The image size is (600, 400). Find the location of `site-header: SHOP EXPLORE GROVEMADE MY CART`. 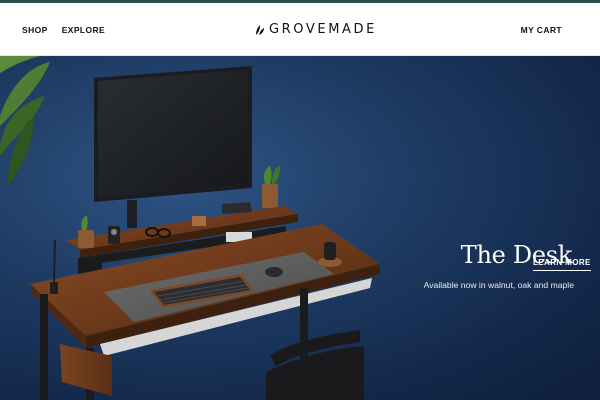

site-header: SHOP EXPLORE GROVEMADE MY CART is located at coordinates (300, 29).